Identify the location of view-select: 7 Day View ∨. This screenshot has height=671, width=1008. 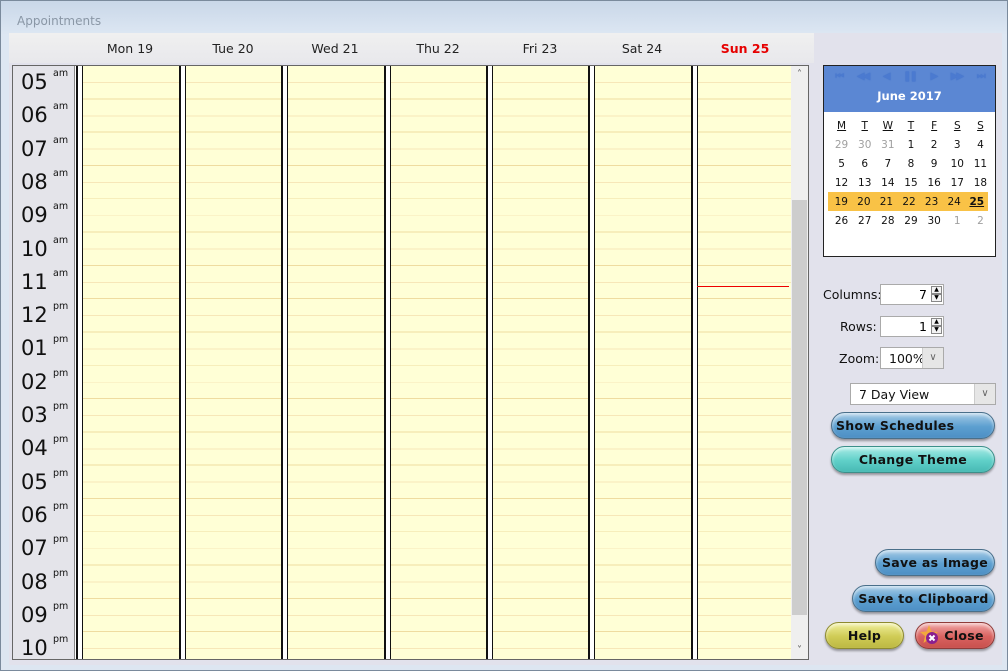
(923, 394).